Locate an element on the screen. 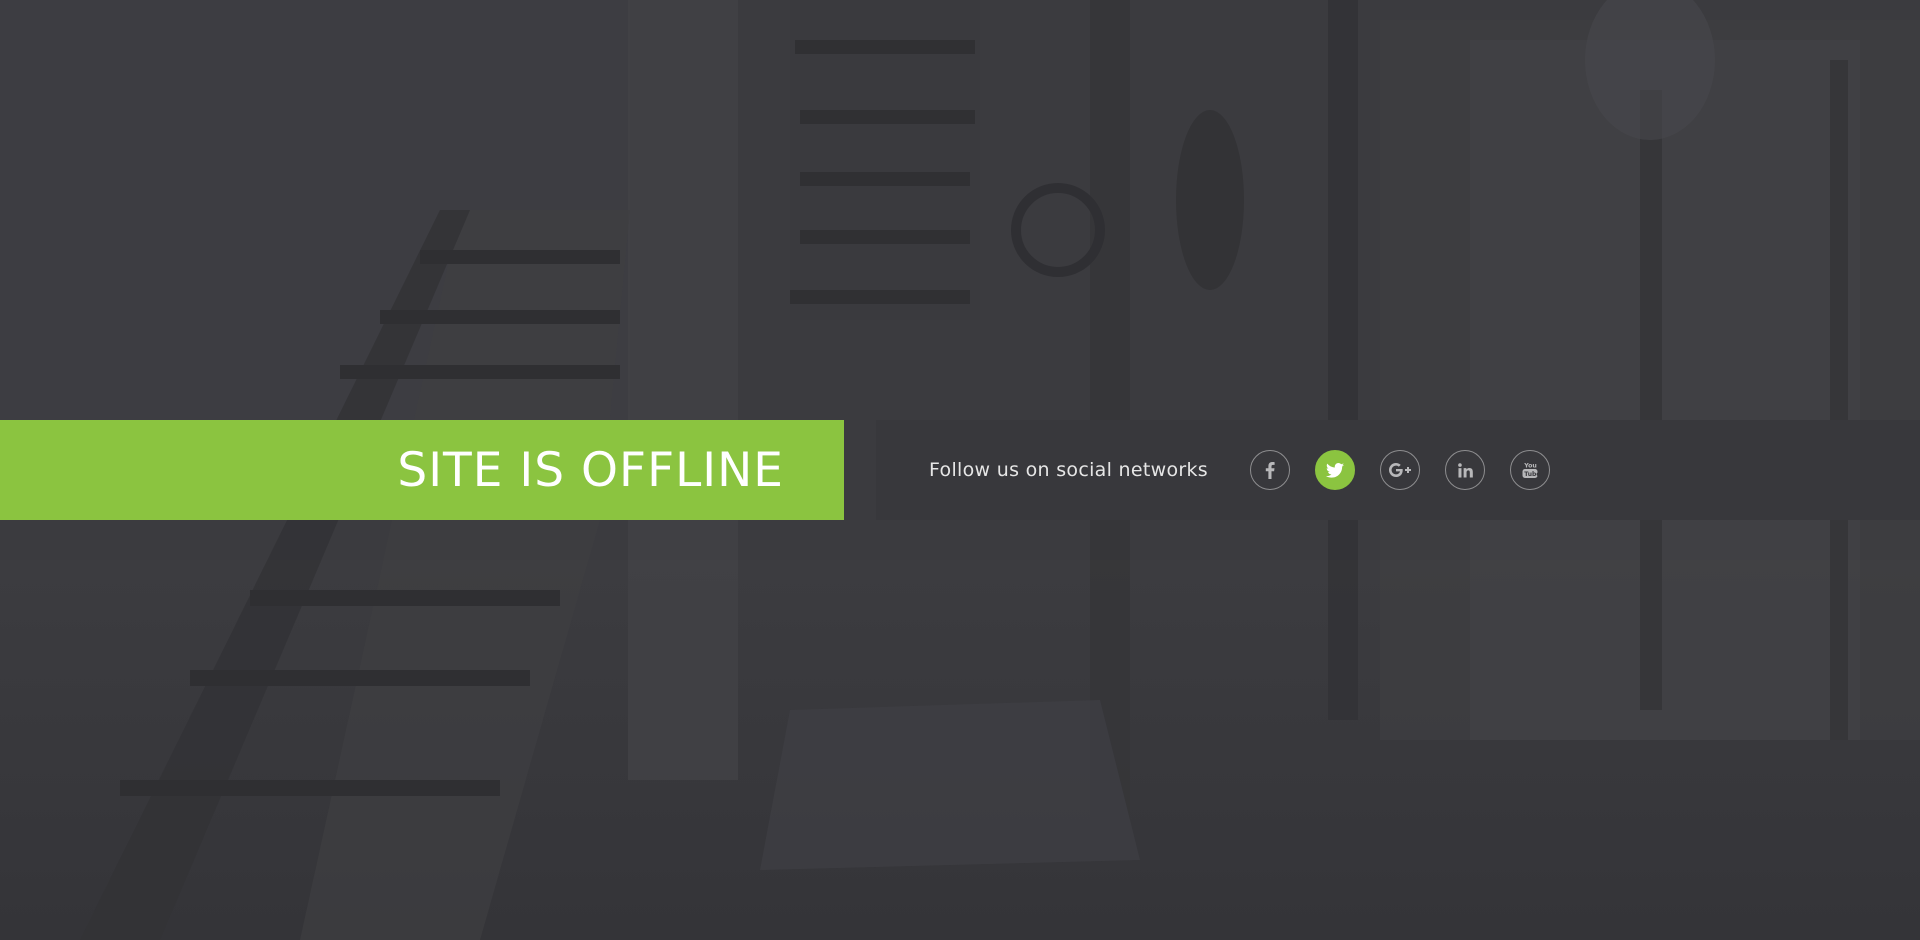  offline-banner: SITE IS OFFLINE is located at coordinates (422, 470).